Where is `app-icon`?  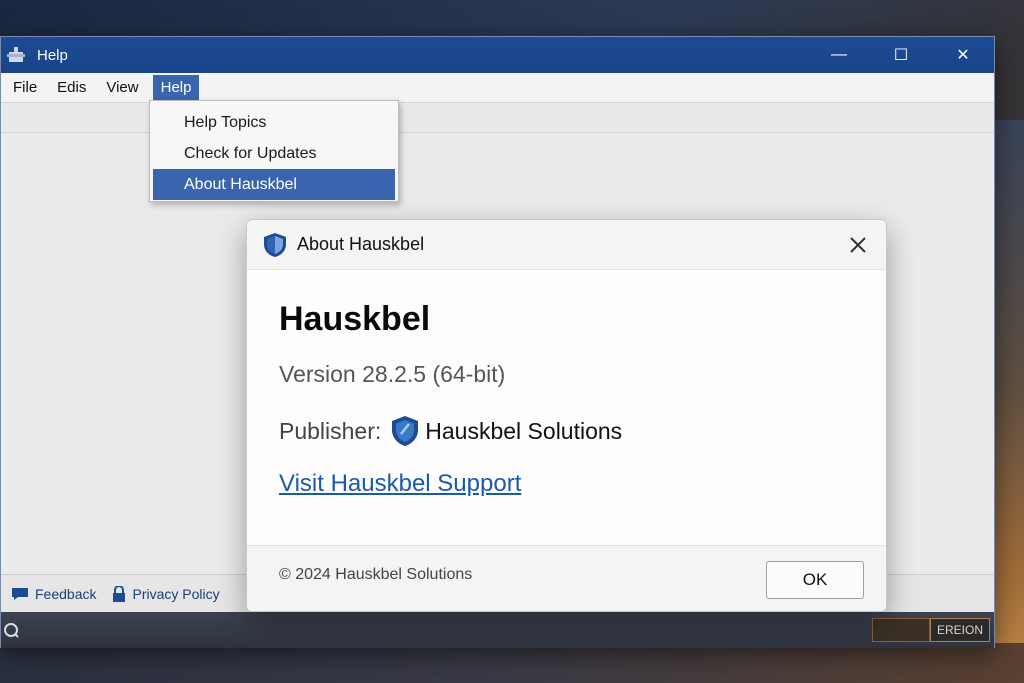
app-icon is located at coordinates (16, 55).